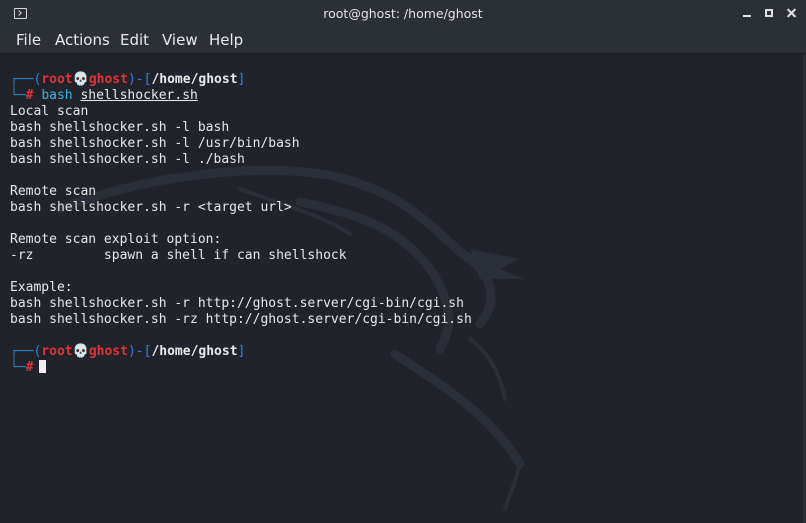 The width and height of the screenshot is (806, 523). I want to click on output-line: Local scan, so click(49, 111).